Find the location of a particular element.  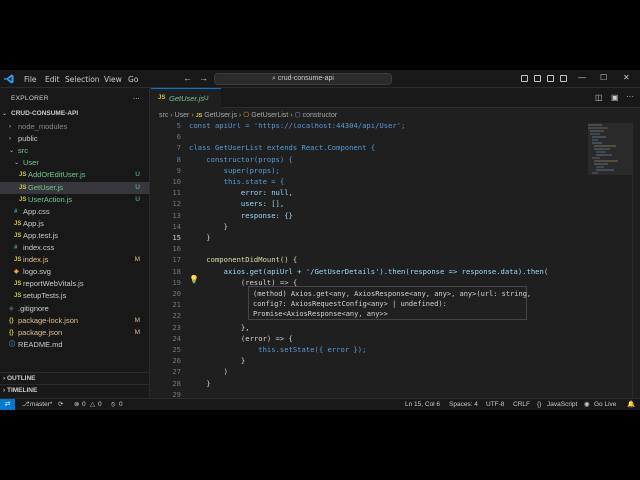

tree-item: › public is located at coordinates (74, 139).